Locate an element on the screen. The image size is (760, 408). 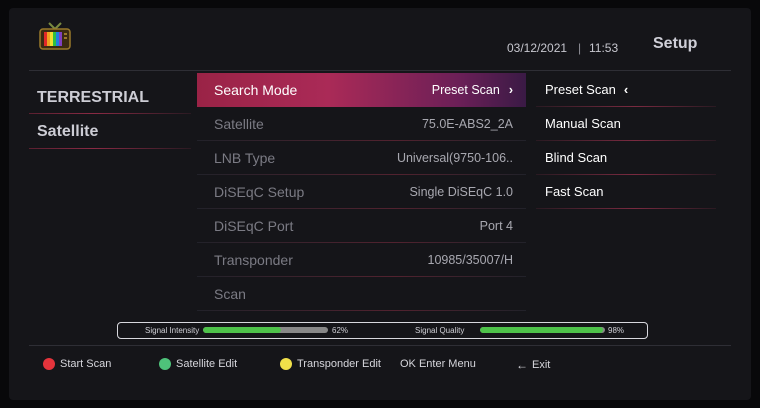
option-divider is located at coordinates (626, 208).